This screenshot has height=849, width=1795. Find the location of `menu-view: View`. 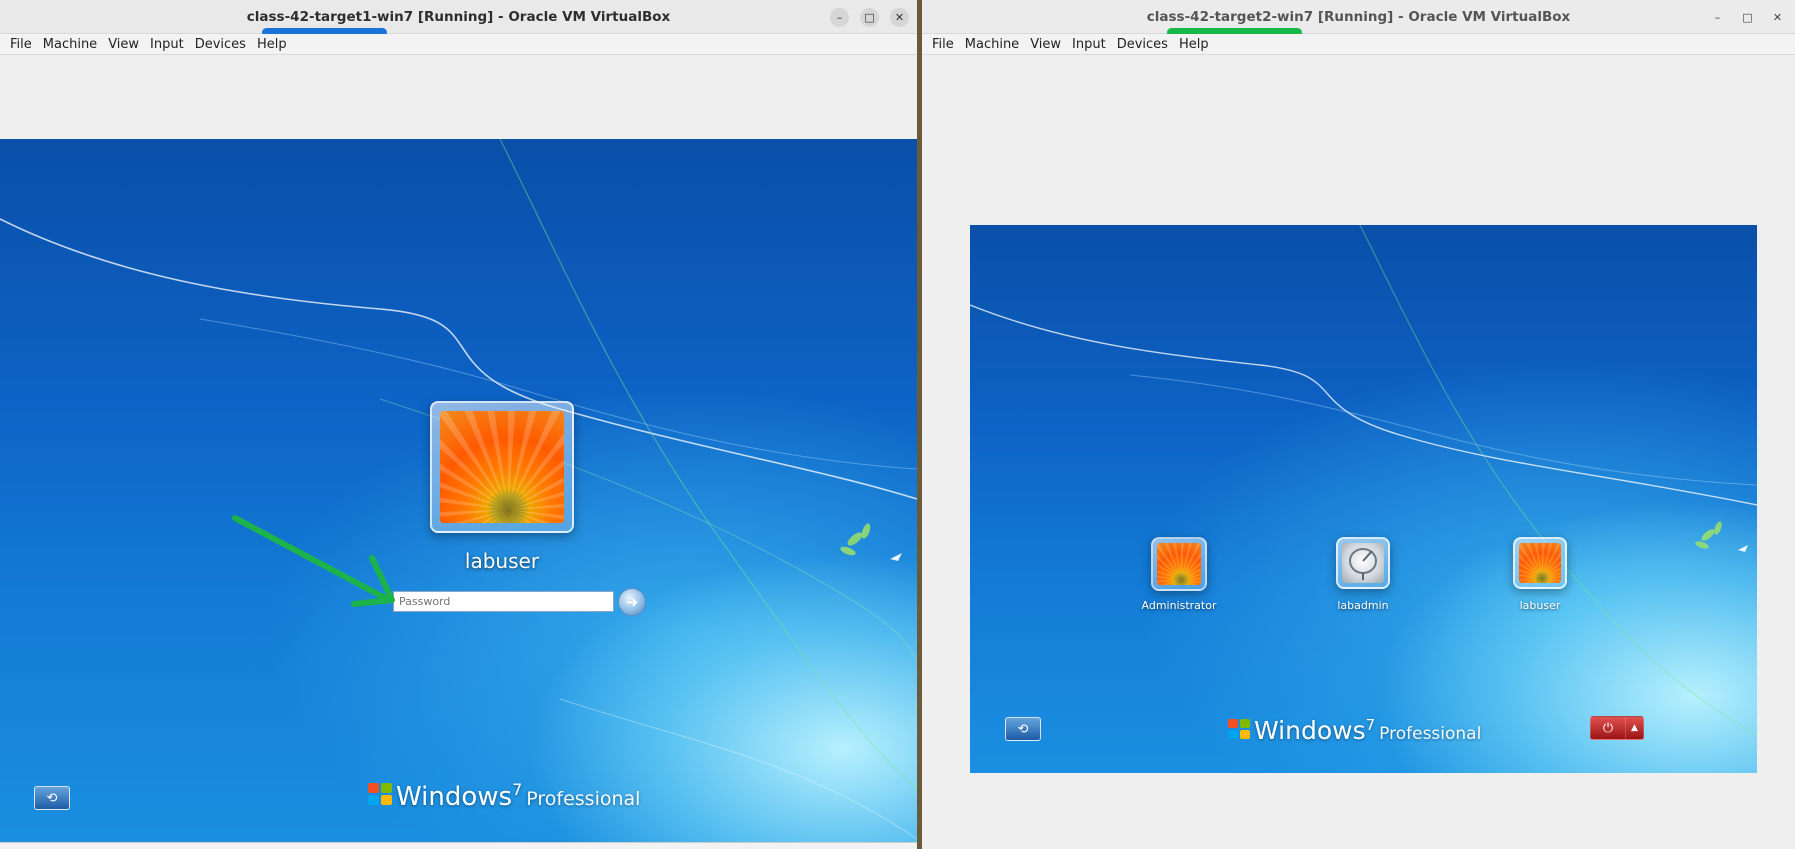

menu-view: View is located at coordinates (1047, 44).